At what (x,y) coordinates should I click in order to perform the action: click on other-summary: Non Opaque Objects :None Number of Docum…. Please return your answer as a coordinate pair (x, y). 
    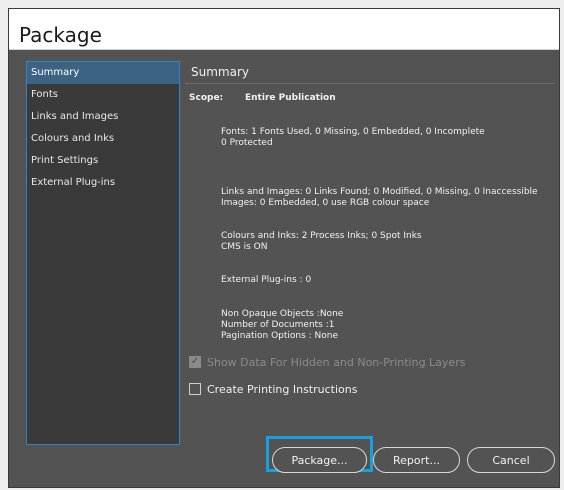
    Looking at the image, I should click on (282, 325).